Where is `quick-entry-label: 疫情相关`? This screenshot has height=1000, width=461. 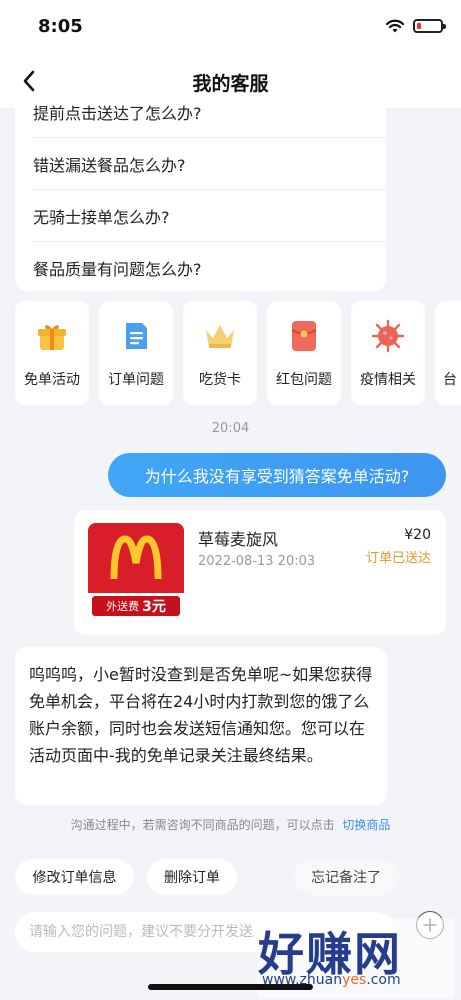 quick-entry-label: 疫情相关 is located at coordinates (388, 380).